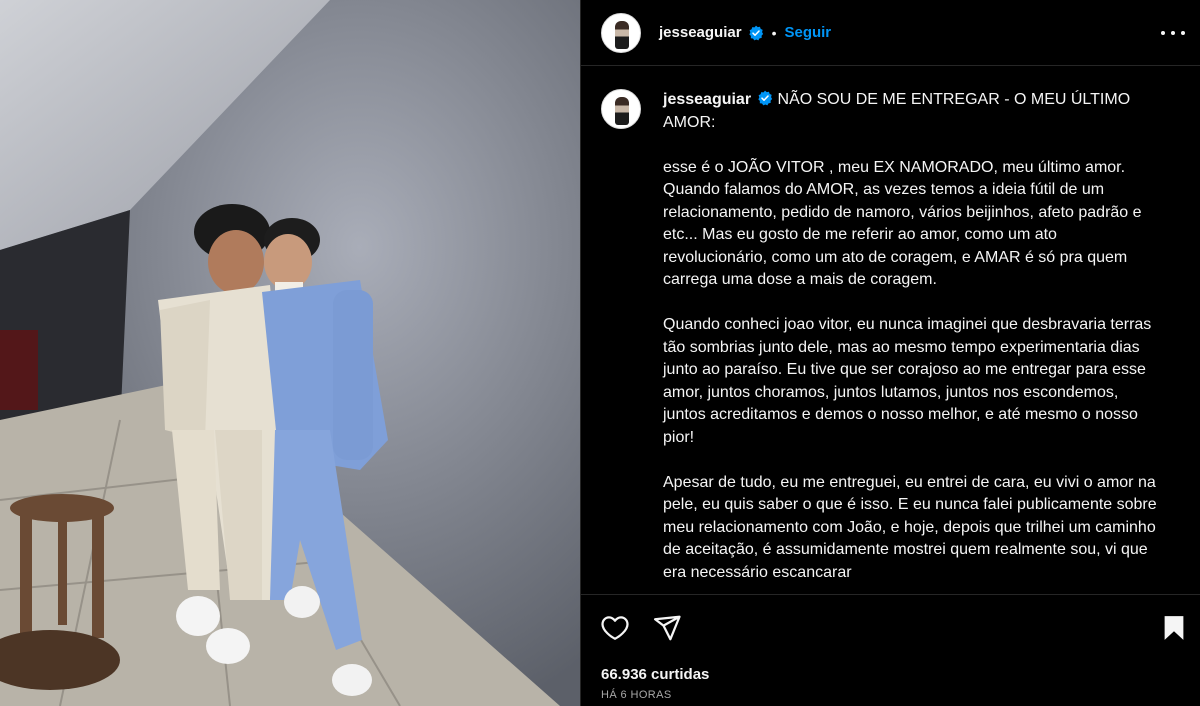 The width and height of the screenshot is (1200, 706). What do you see at coordinates (807, 32) in the screenshot?
I see `follow-button: Seguir` at bounding box center [807, 32].